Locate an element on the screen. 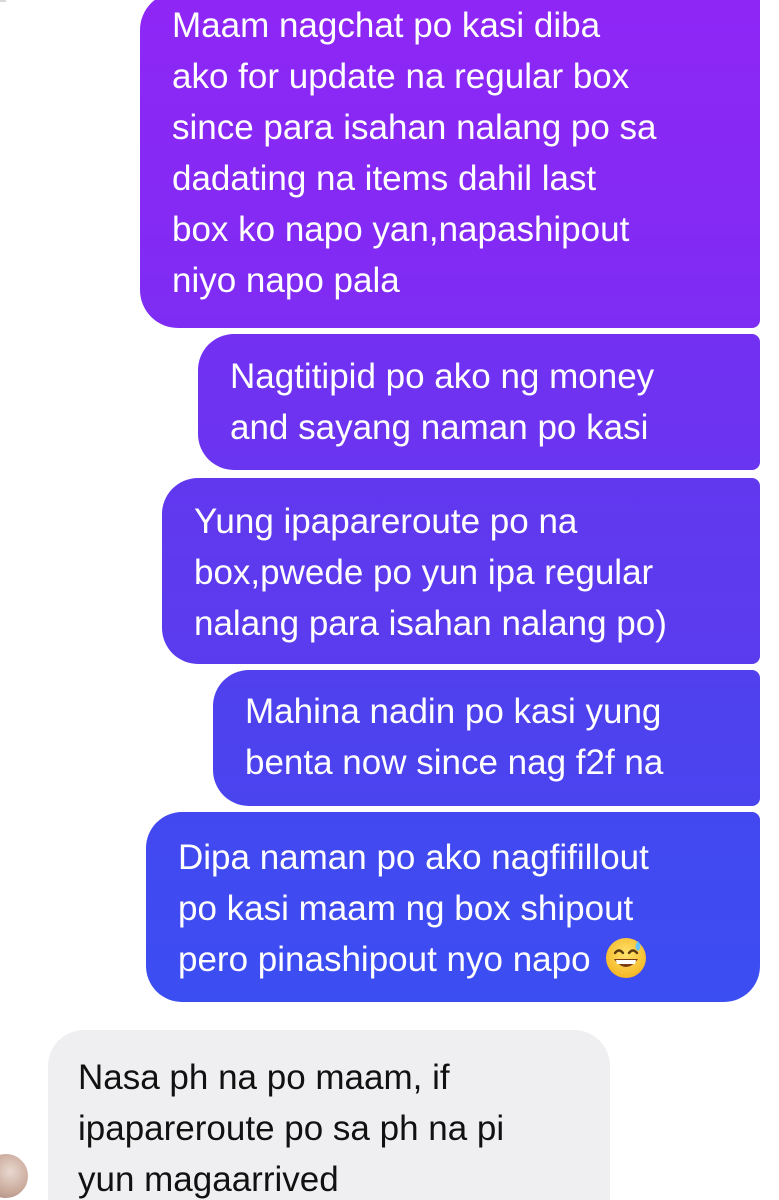  message-line: Dipa naman po ako nagfifillout is located at coordinates (413, 857).